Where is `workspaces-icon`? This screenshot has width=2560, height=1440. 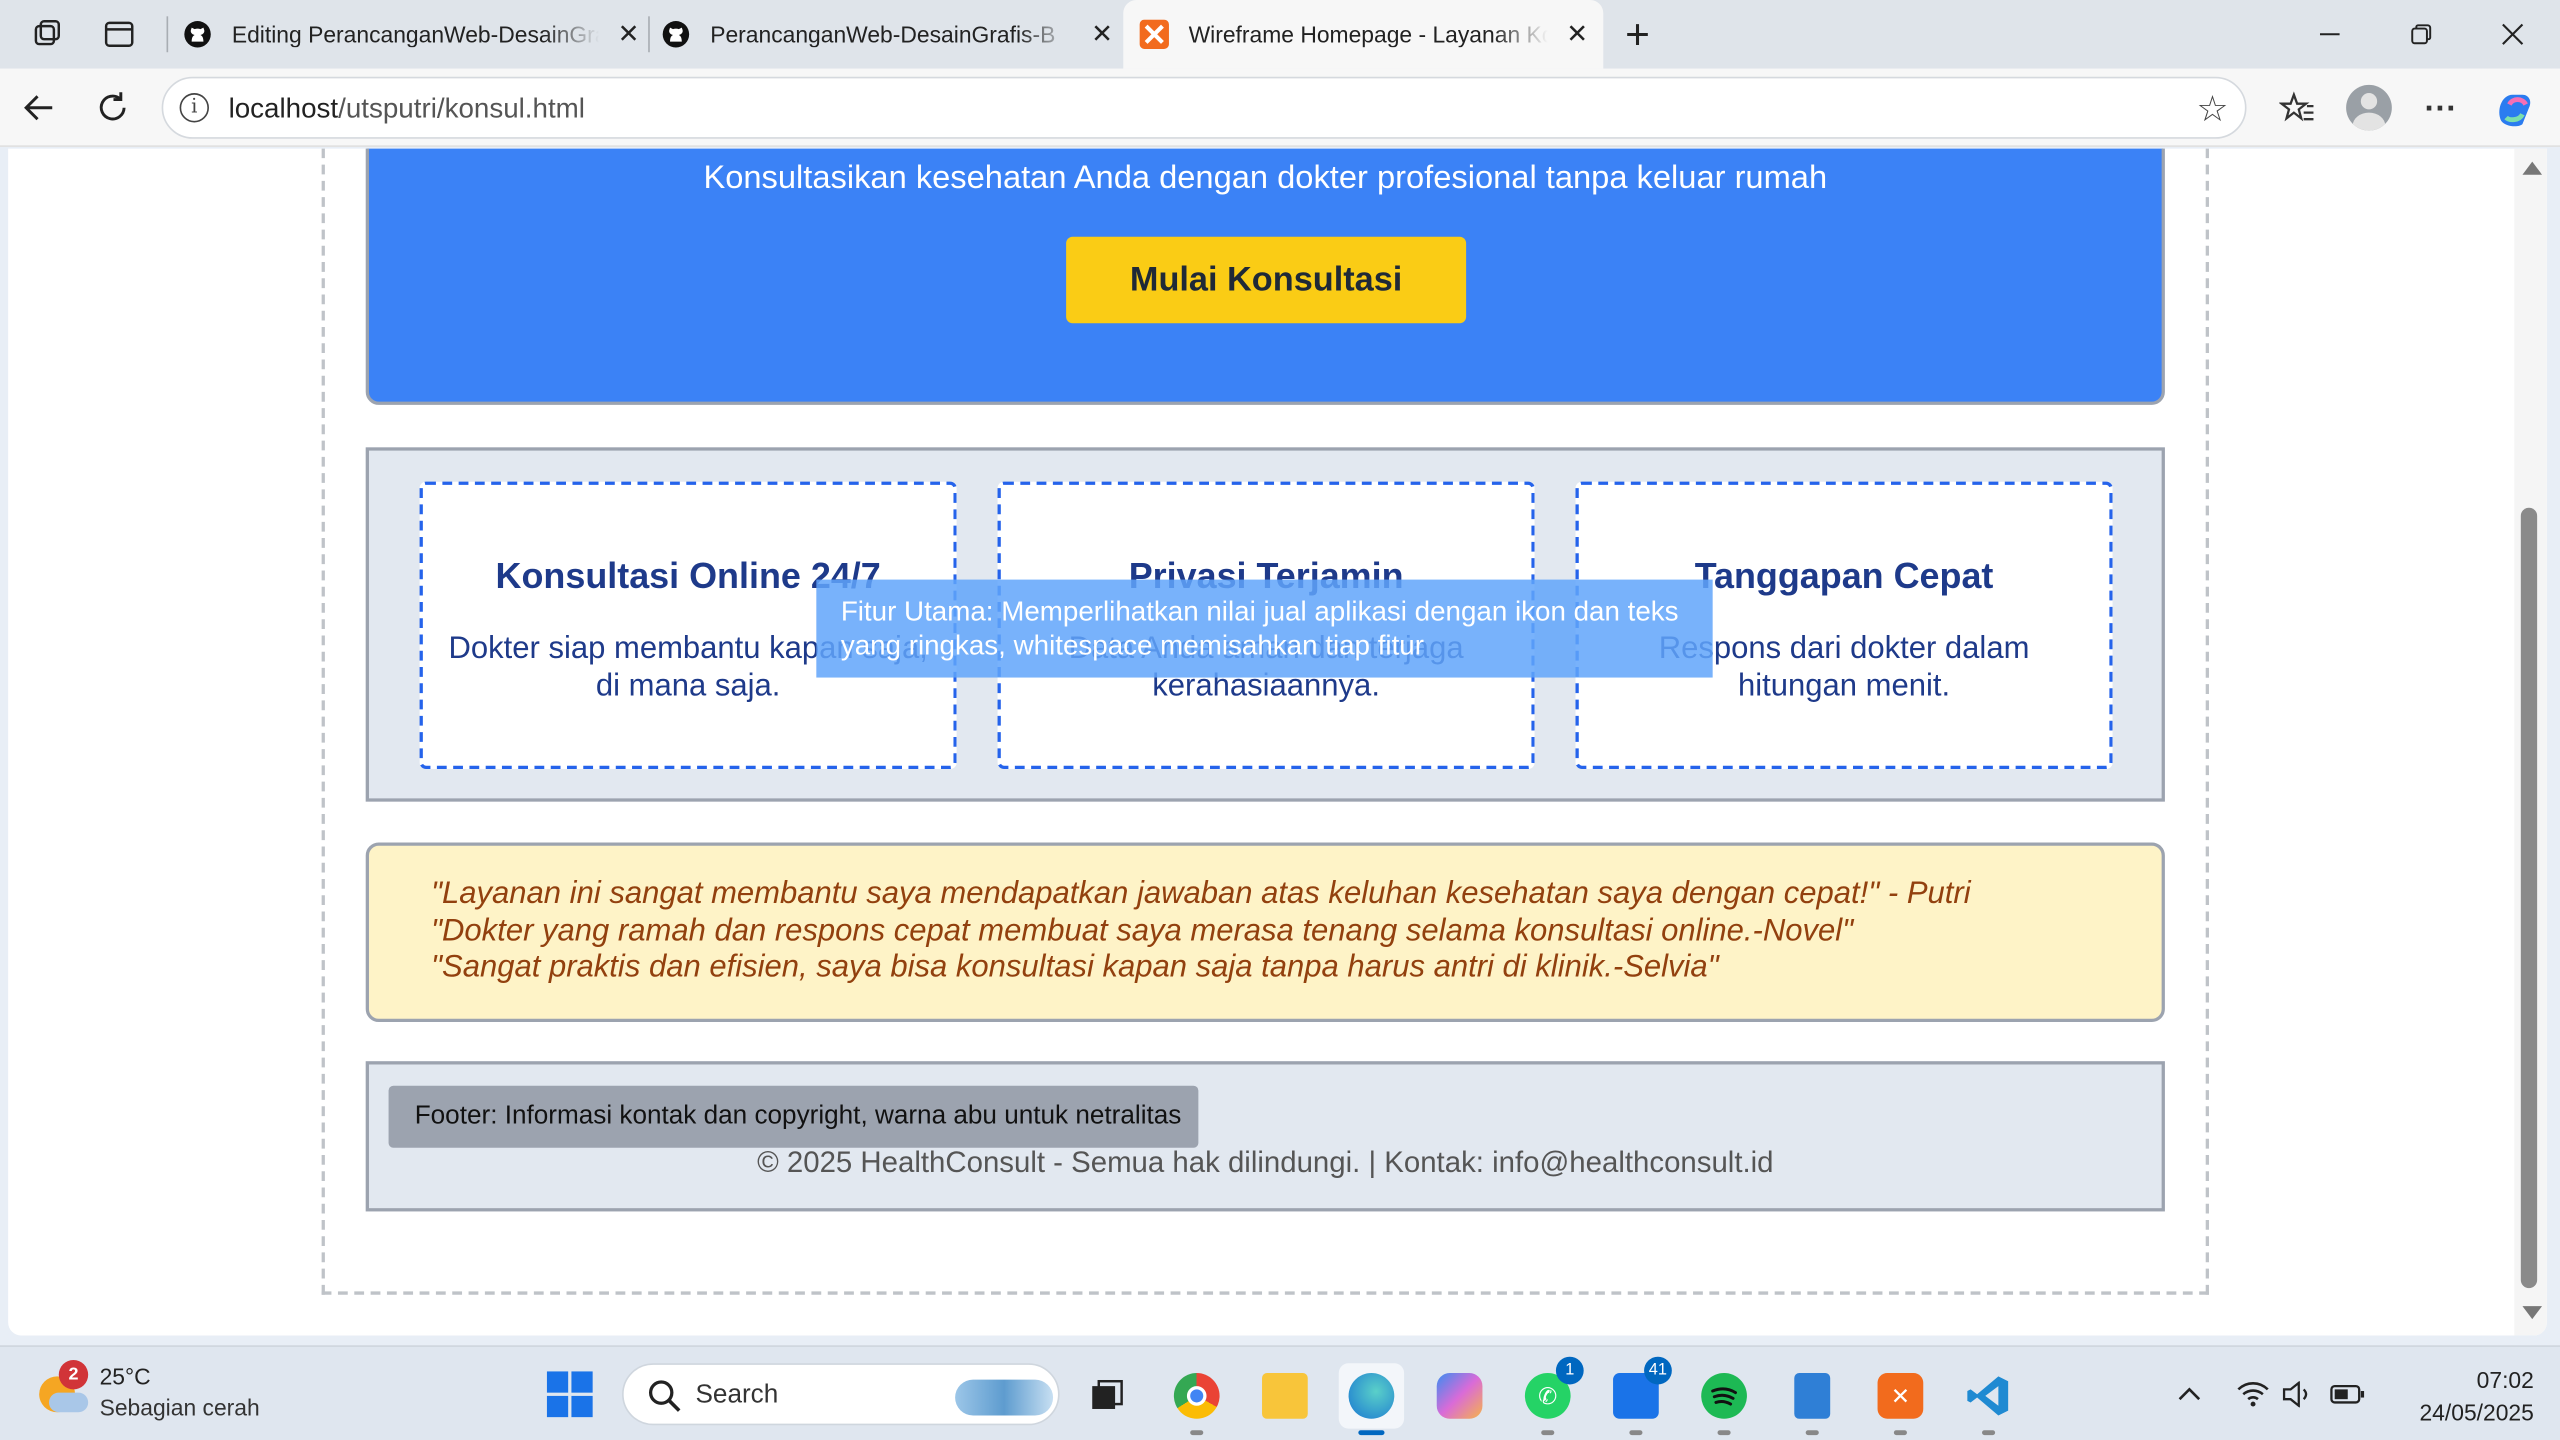 workspaces-icon is located at coordinates (47, 34).